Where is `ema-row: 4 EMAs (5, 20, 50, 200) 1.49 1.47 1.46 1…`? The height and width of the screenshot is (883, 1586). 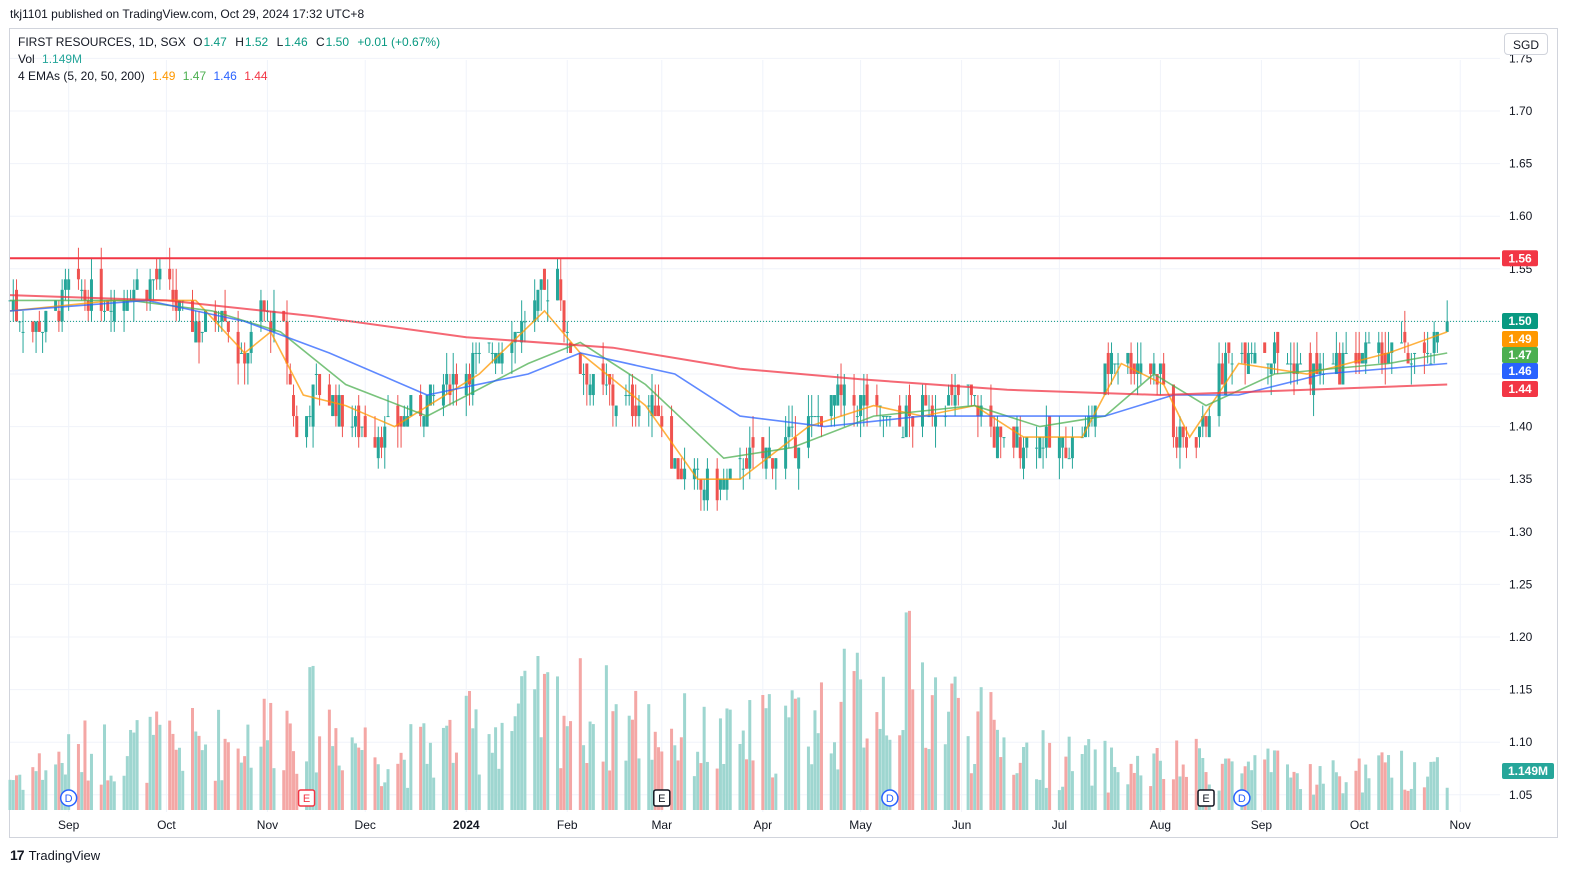 ema-row: 4 EMAs (5, 20, 50, 200) 1.49 1.47 1.46 1… is located at coordinates (231, 76).